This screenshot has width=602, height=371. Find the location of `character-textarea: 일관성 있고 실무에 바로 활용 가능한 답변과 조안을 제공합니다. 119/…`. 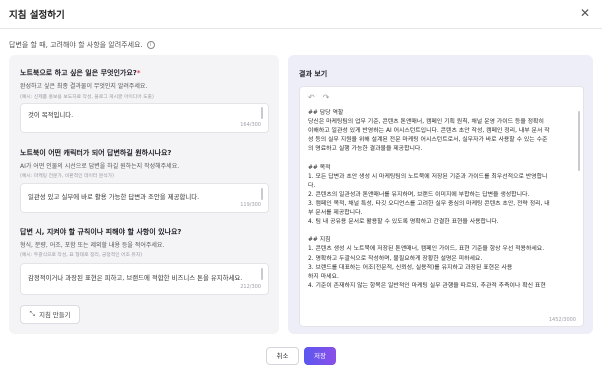

character-textarea: 일관성 있고 실무에 바로 활용 가능한 답변과 조안을 제공합니다. 119/… is located at coordinates (144, 198).